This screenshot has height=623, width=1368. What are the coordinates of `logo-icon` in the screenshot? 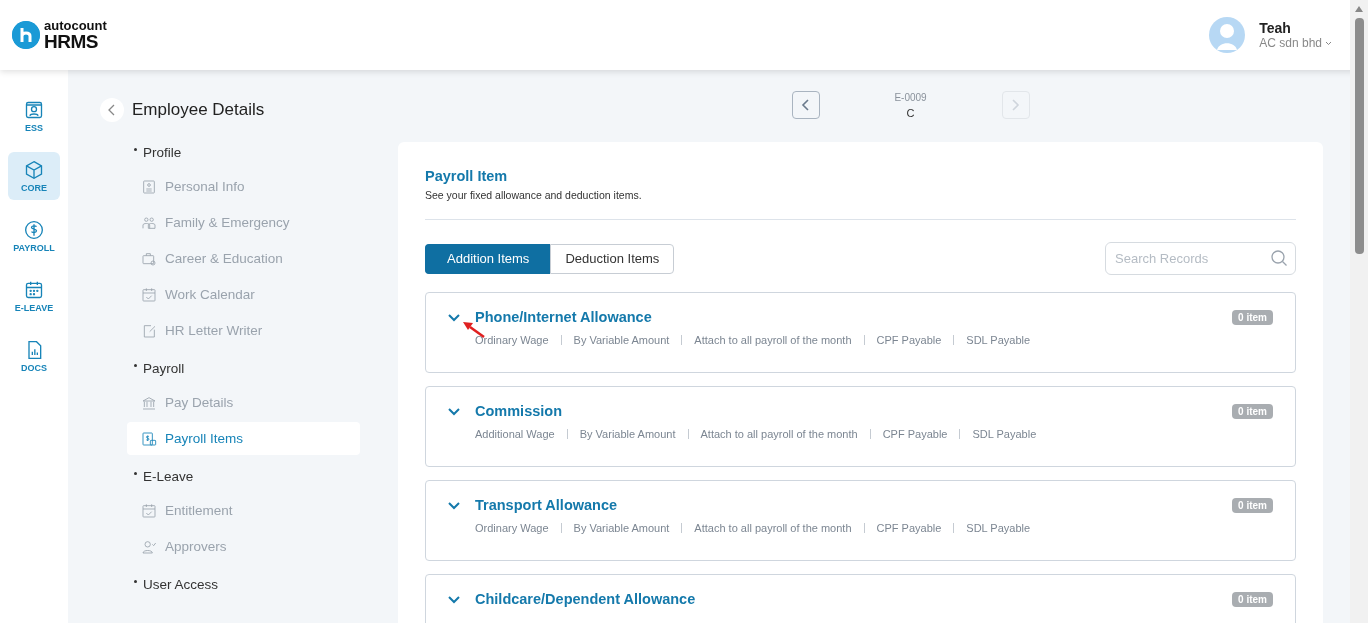 It's located at (26, 35).